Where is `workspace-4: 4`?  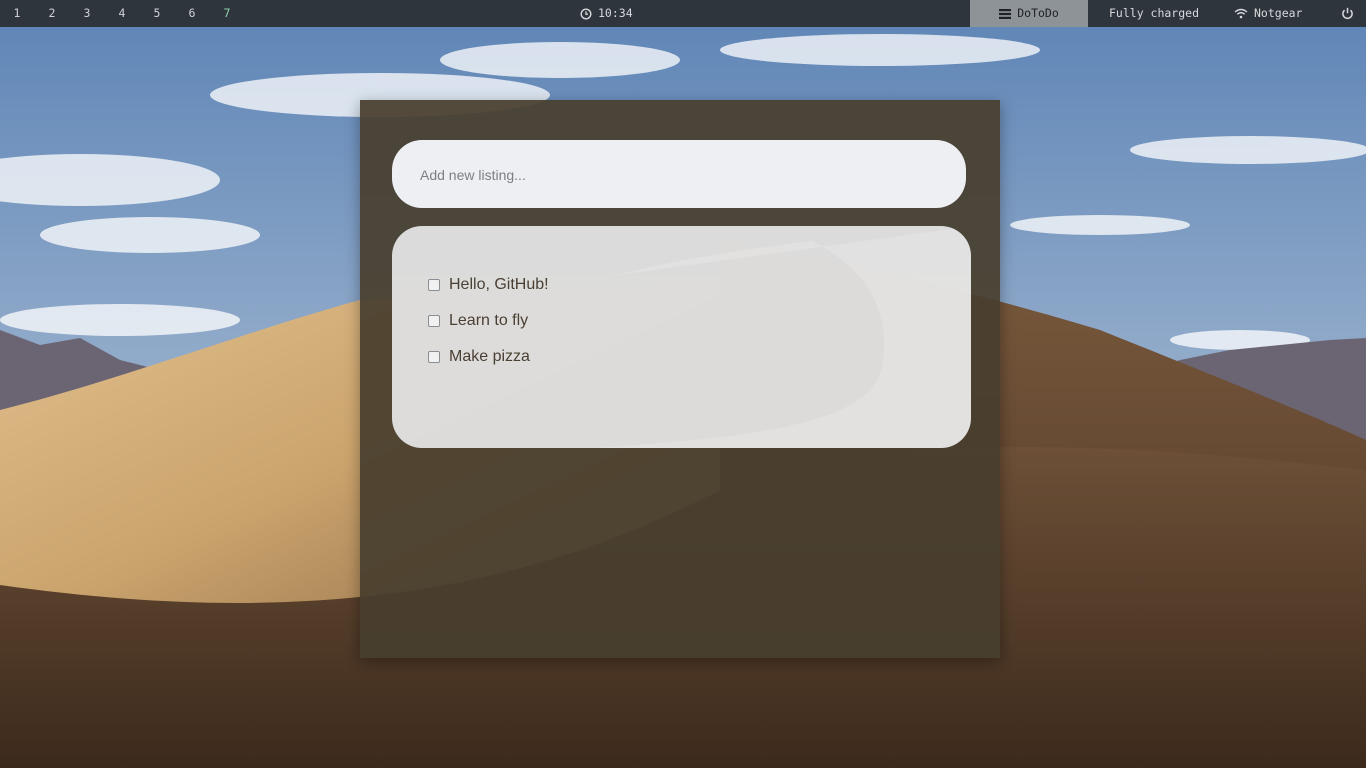
workspace-4: 4 is located at coordinates (122, 13).